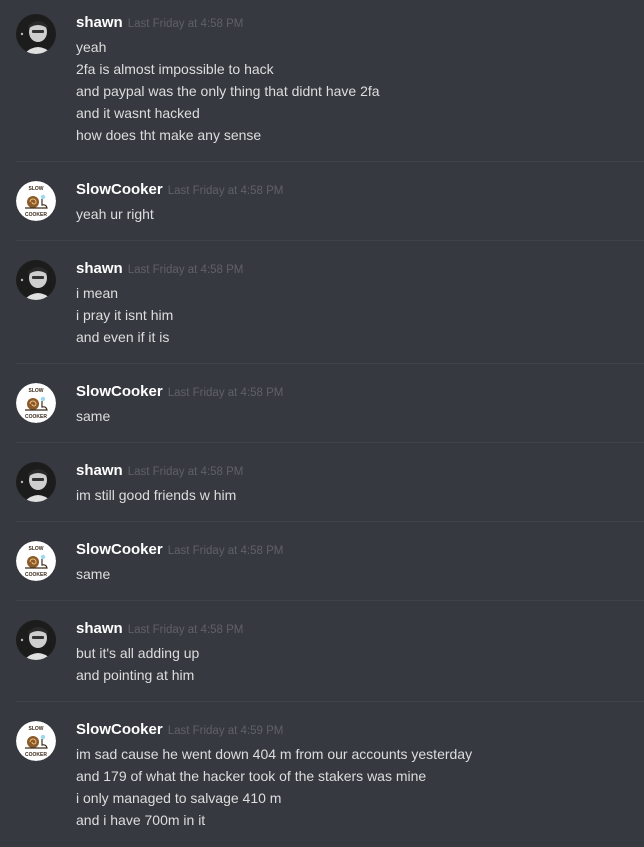 The width and height of the screenshot is (644, 847). What do you see at coordinates (138, 113) in the screenshot?
I see `message-line: and it wasnt hacked` at bounding box center [138, 113].